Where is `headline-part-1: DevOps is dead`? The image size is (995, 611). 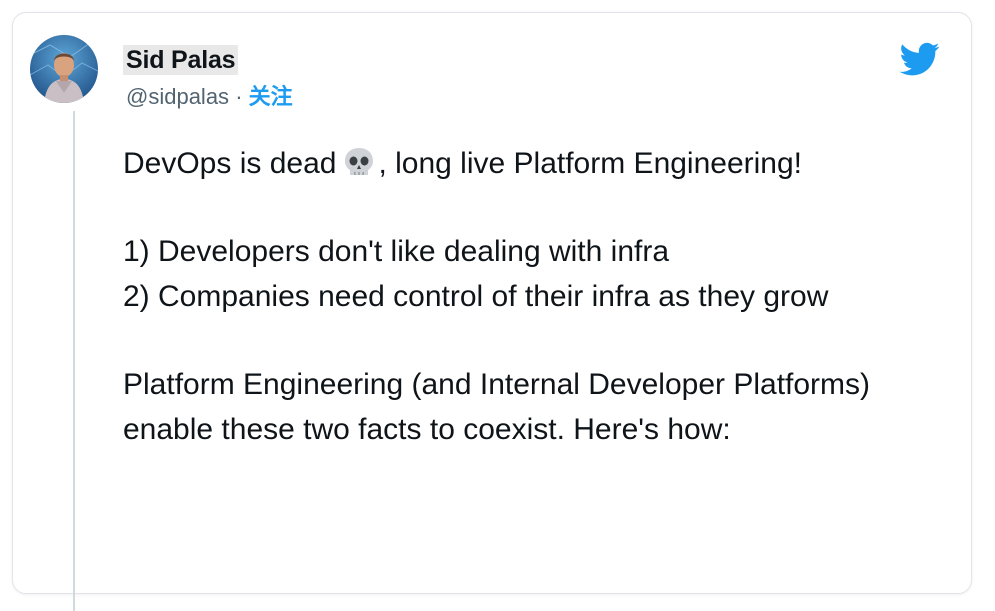 headline-part-1: DevOps is dead is located at coordinates (230, 163).